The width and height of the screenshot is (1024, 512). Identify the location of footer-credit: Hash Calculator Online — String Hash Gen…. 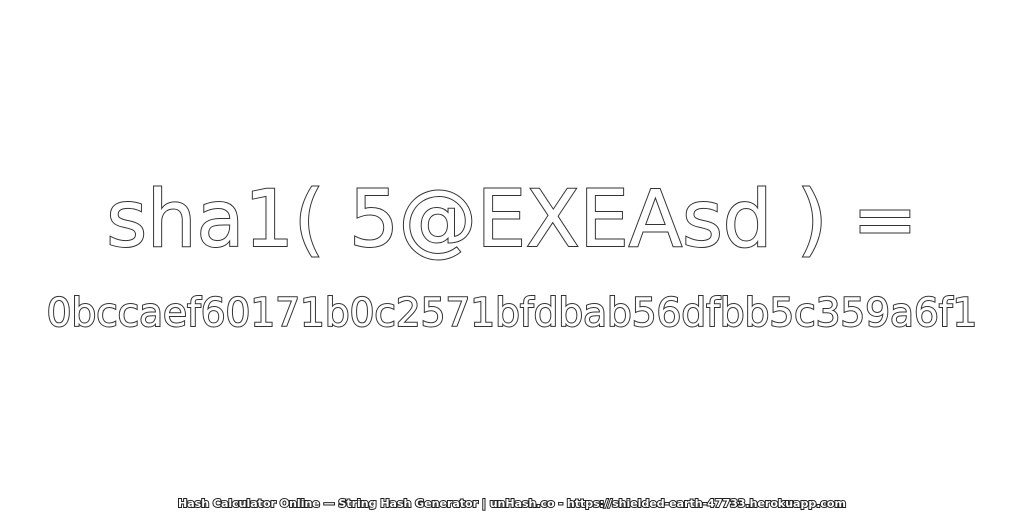
(512, 503).